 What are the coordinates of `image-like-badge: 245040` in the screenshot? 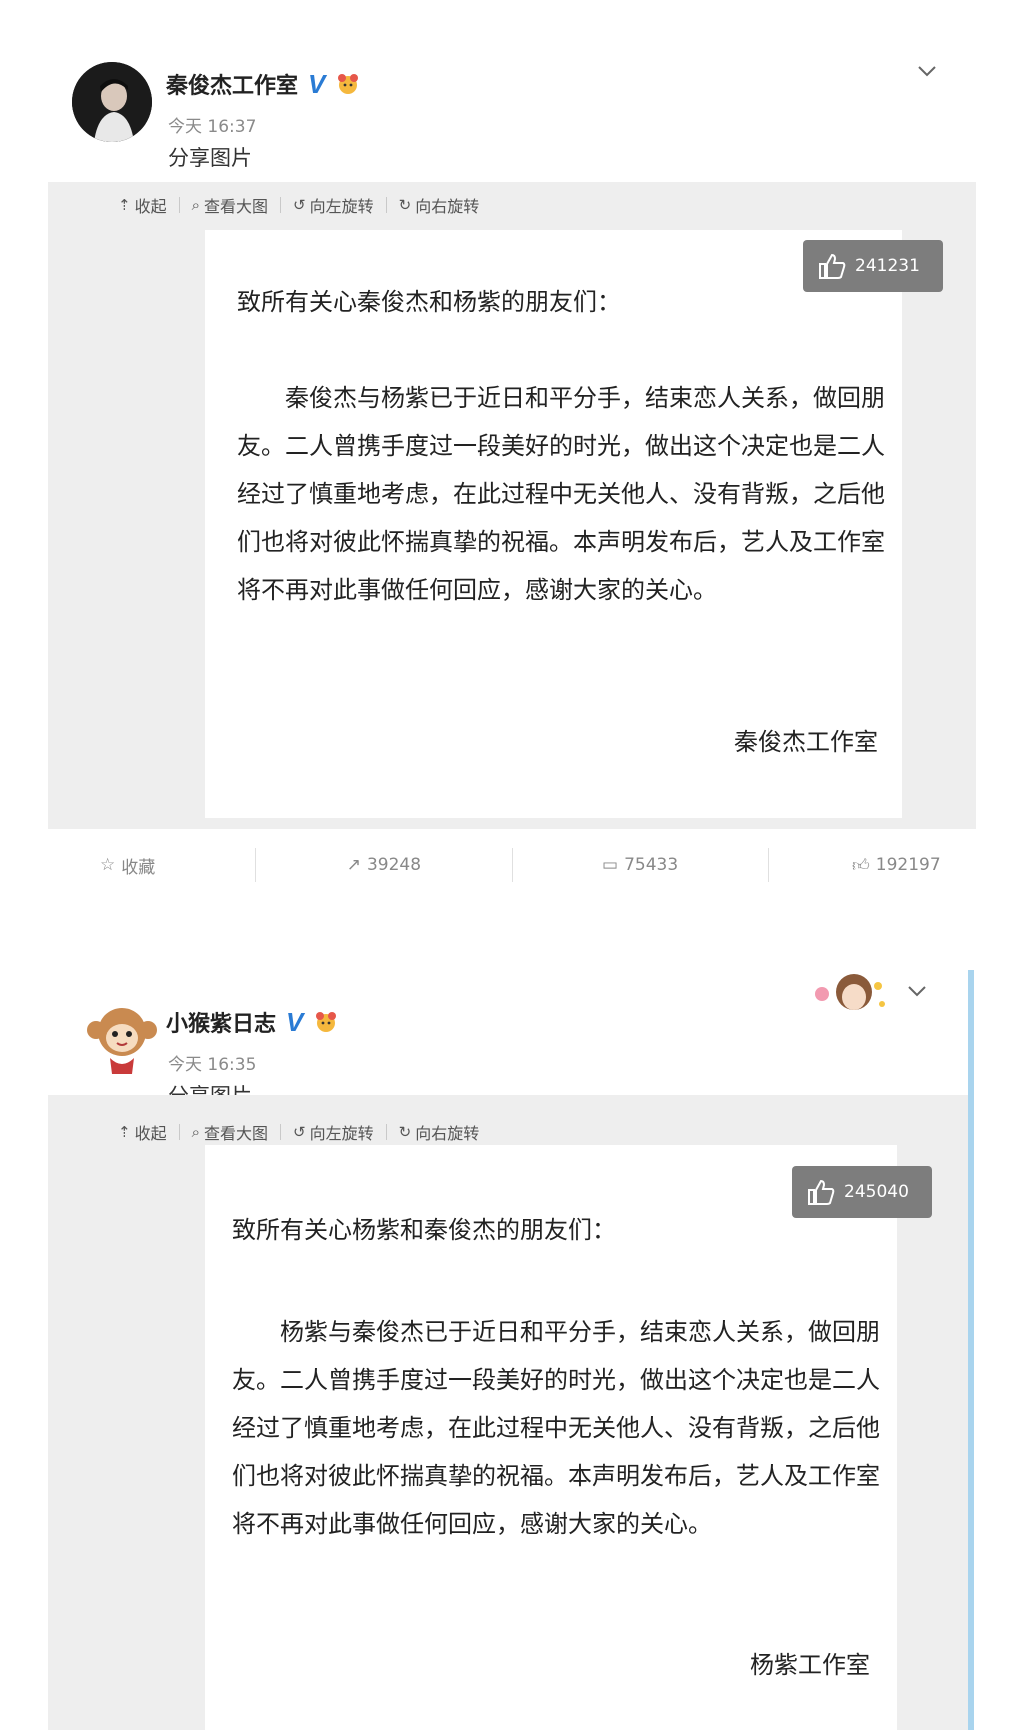 It's located at (862, 1192).